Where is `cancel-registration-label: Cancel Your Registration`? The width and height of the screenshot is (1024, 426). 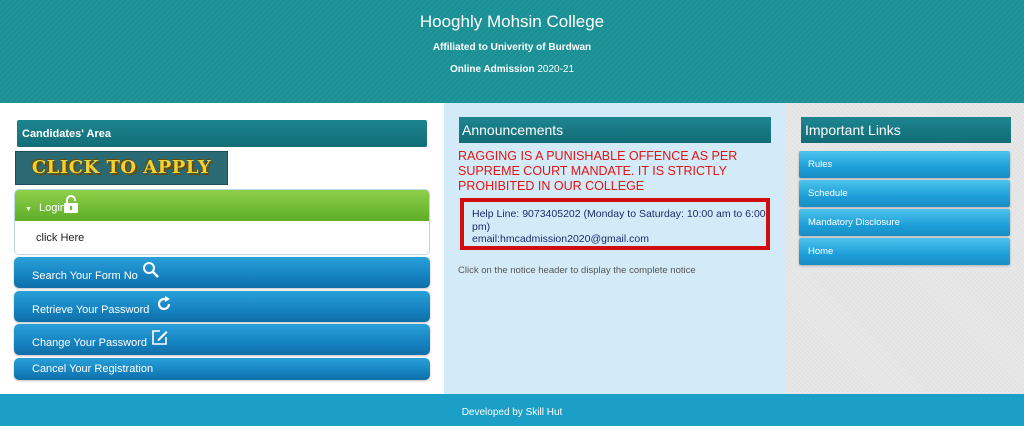 cancel-registration-label: Cancel Your Registration is located at coordinates (93, 369).